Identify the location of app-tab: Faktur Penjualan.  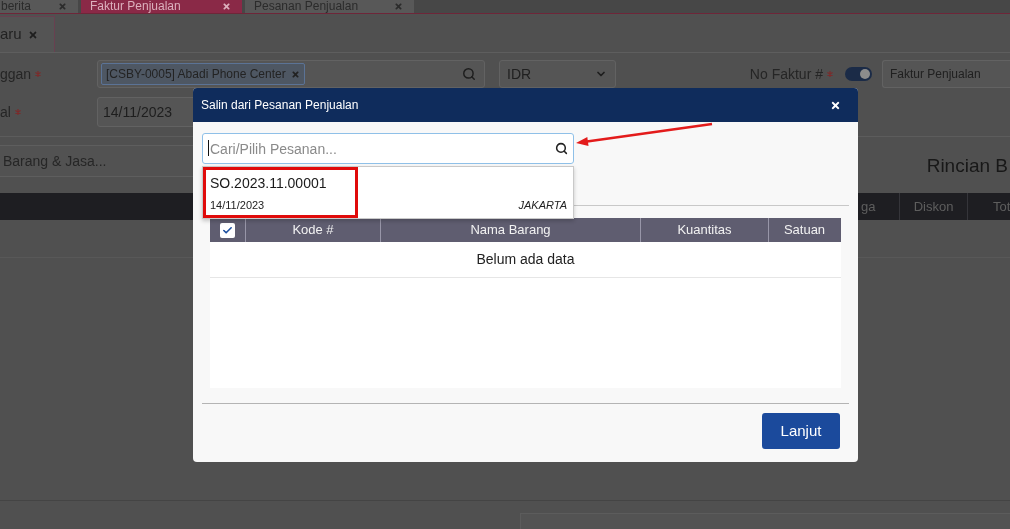
(161, 6).